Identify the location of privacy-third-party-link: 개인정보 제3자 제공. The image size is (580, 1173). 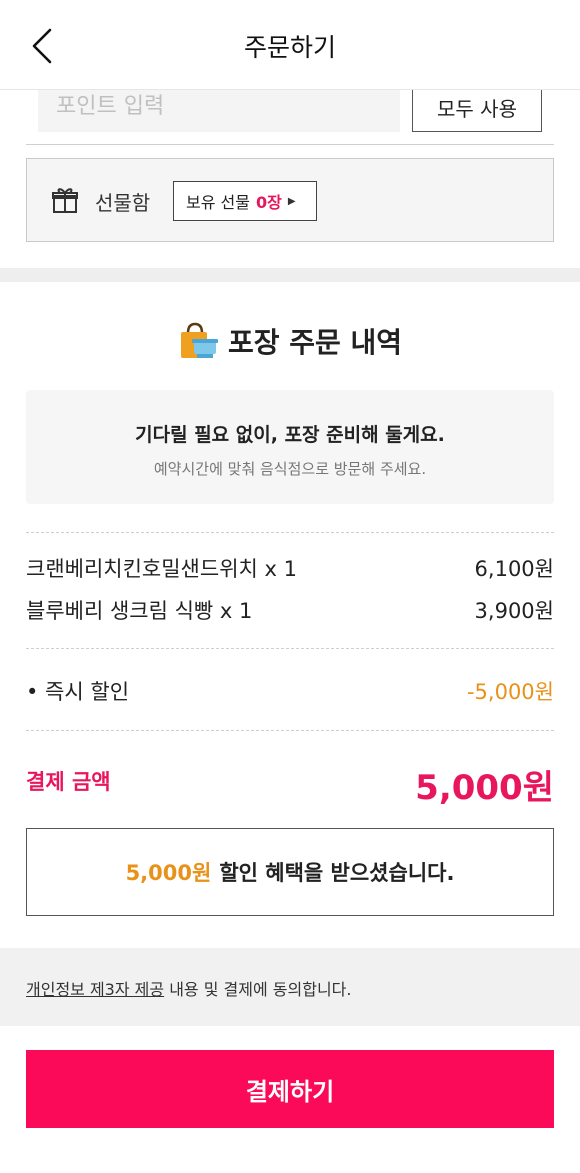
(95, 989).